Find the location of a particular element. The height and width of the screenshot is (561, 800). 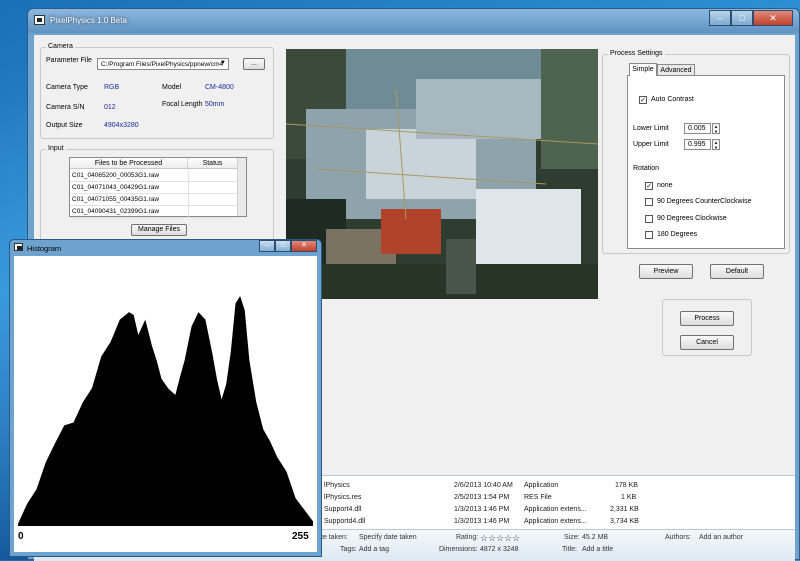

file-type: RES File is located at coordinates (538, 497).